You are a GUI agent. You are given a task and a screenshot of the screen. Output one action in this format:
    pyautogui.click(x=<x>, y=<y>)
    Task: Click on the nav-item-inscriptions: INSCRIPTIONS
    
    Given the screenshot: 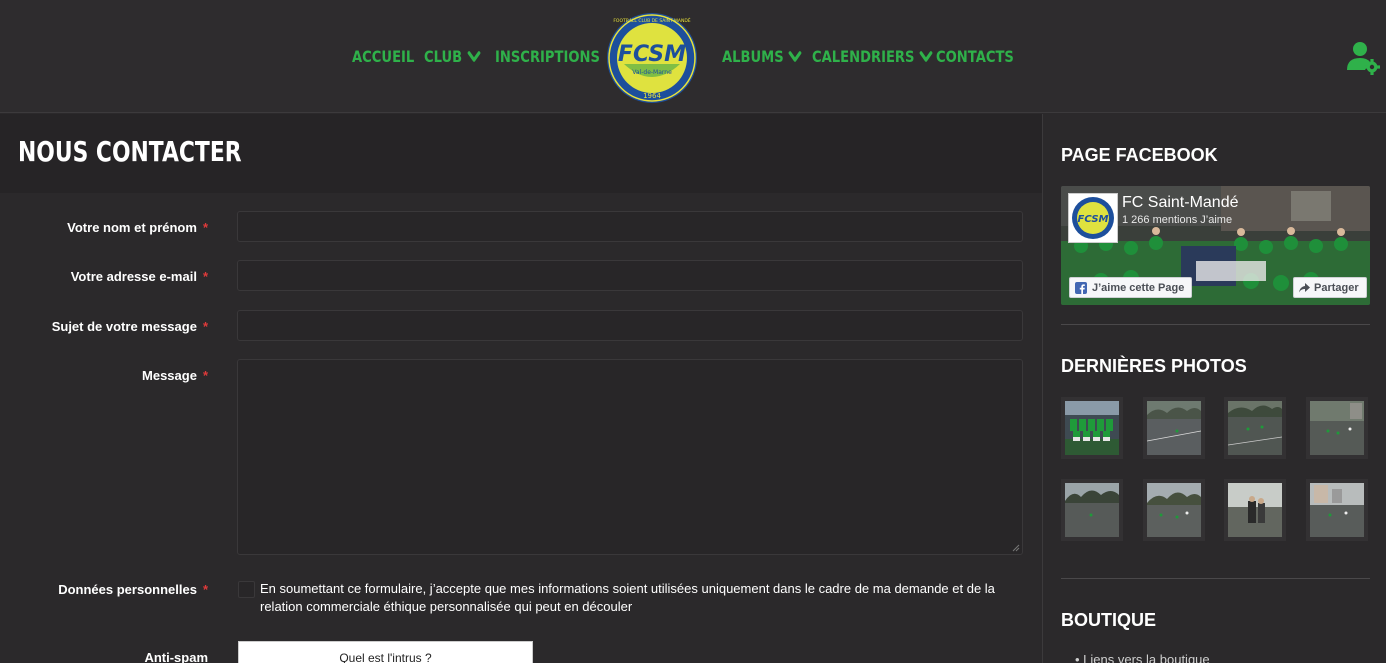 What is the action you would take?
    pyautogui.click(x=547, y=56)
    